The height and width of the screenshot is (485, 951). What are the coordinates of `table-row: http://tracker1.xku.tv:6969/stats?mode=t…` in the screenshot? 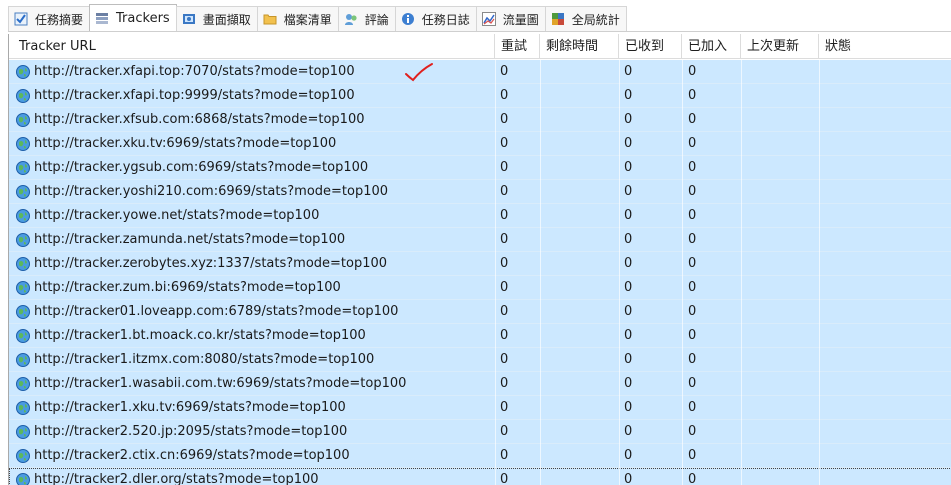 It's located at (480, 408).